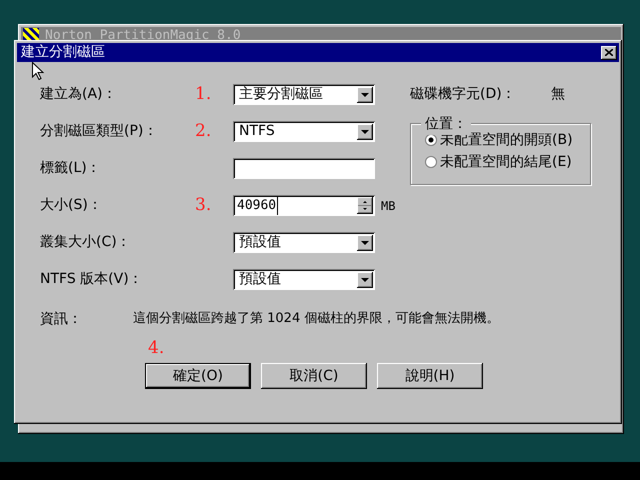  I want to click on field-label: 磁碟機字元(D)：, so click(463, 94).